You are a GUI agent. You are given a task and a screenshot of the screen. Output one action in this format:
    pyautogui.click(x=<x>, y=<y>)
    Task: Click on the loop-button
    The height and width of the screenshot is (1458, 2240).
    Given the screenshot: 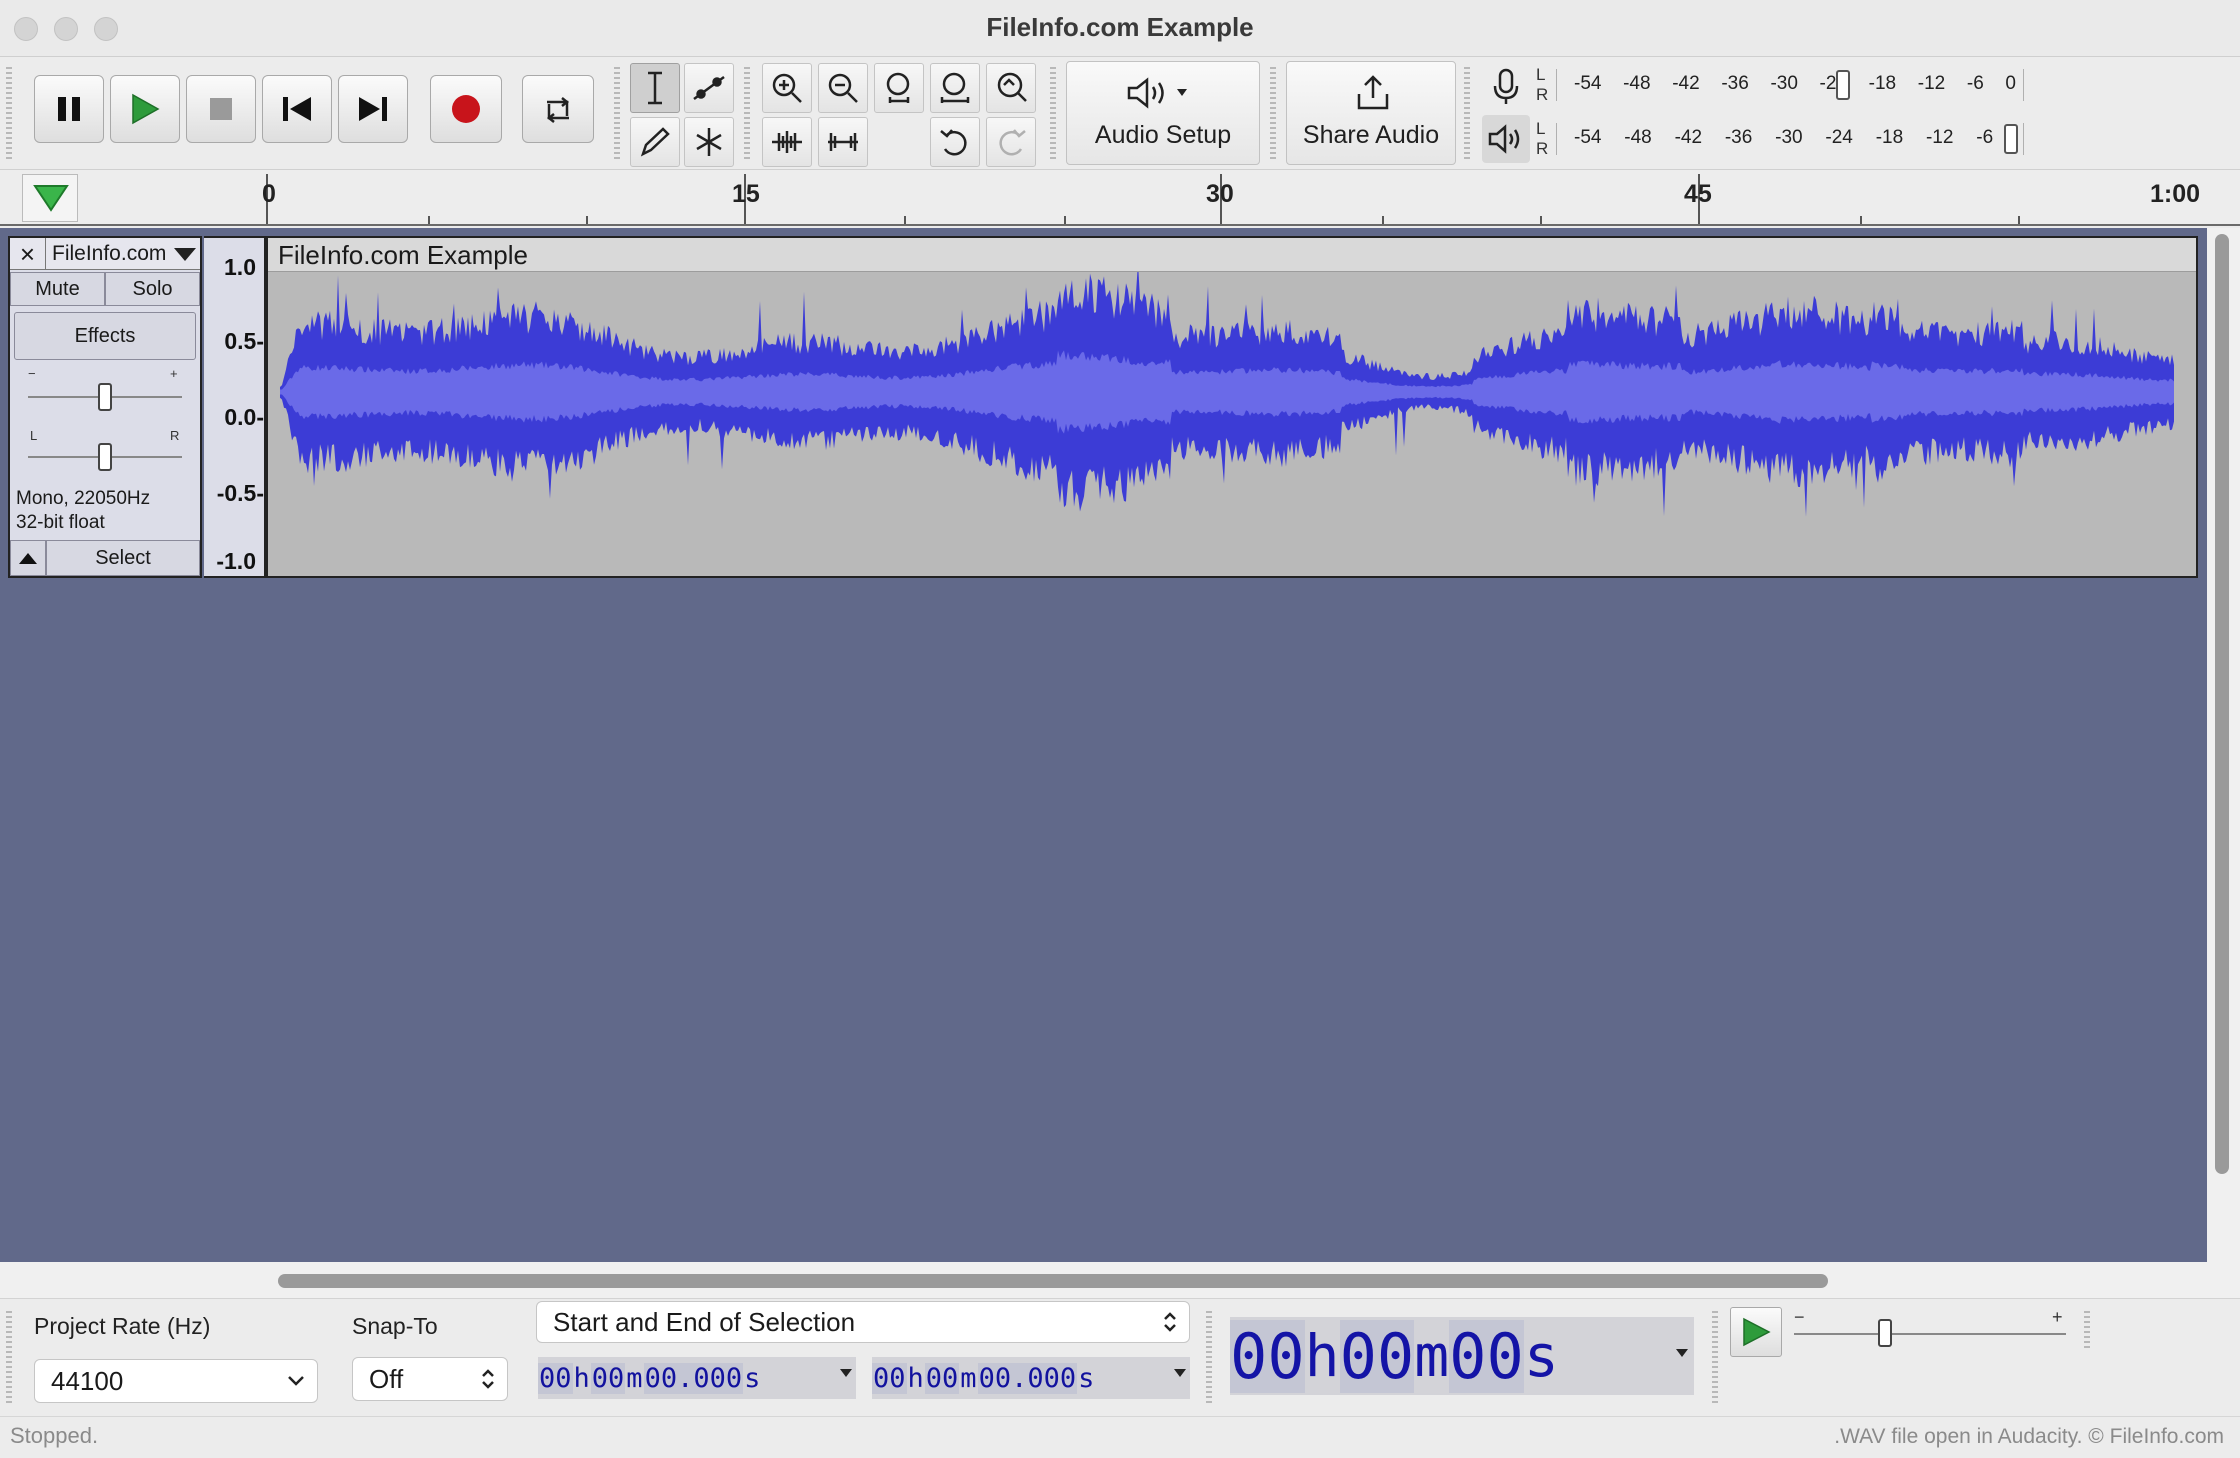 What is the action you would take?
    pyautogui.click(x=558, y=109)
    